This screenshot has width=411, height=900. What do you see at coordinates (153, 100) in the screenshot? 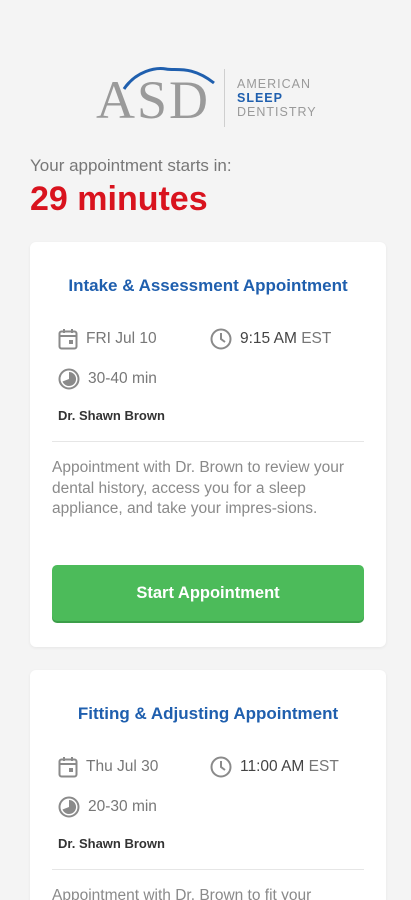
I see `logo-asd-text: ASD` at bounding box center [153, 100].